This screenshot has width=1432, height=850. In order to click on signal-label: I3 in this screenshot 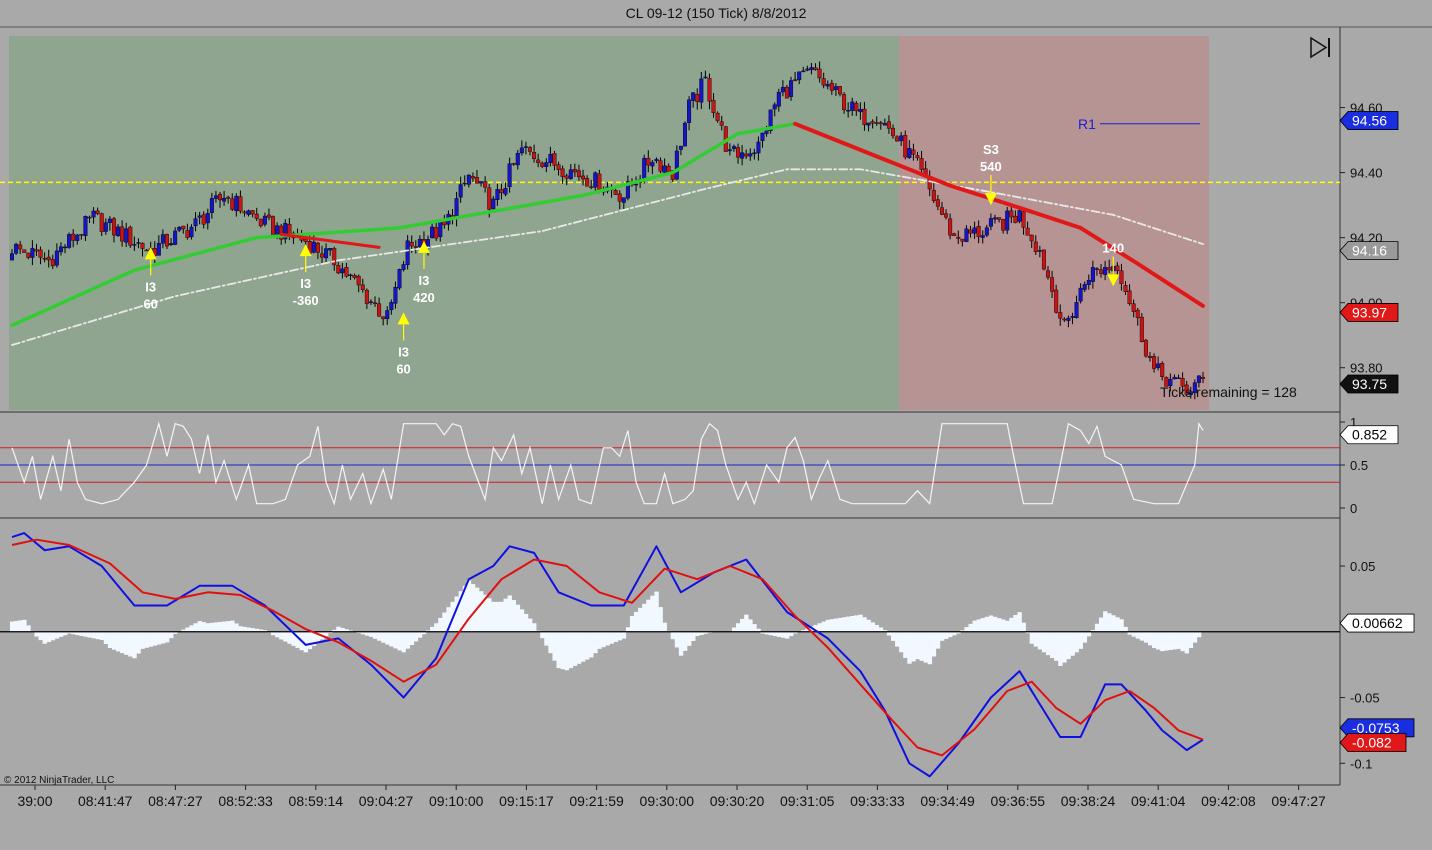, I will do `click(305, 283)`.